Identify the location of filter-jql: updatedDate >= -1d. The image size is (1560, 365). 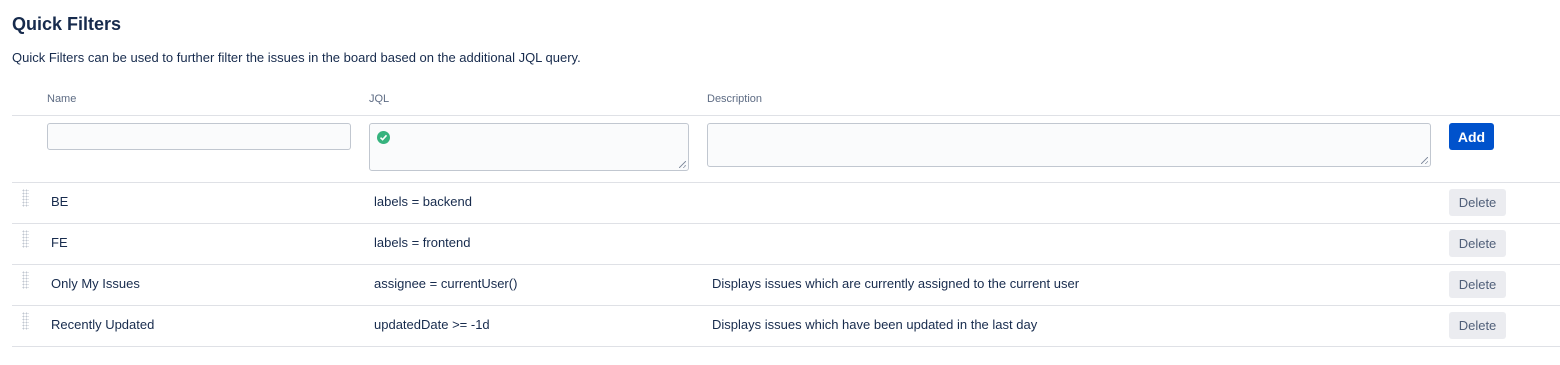
(432, 324).